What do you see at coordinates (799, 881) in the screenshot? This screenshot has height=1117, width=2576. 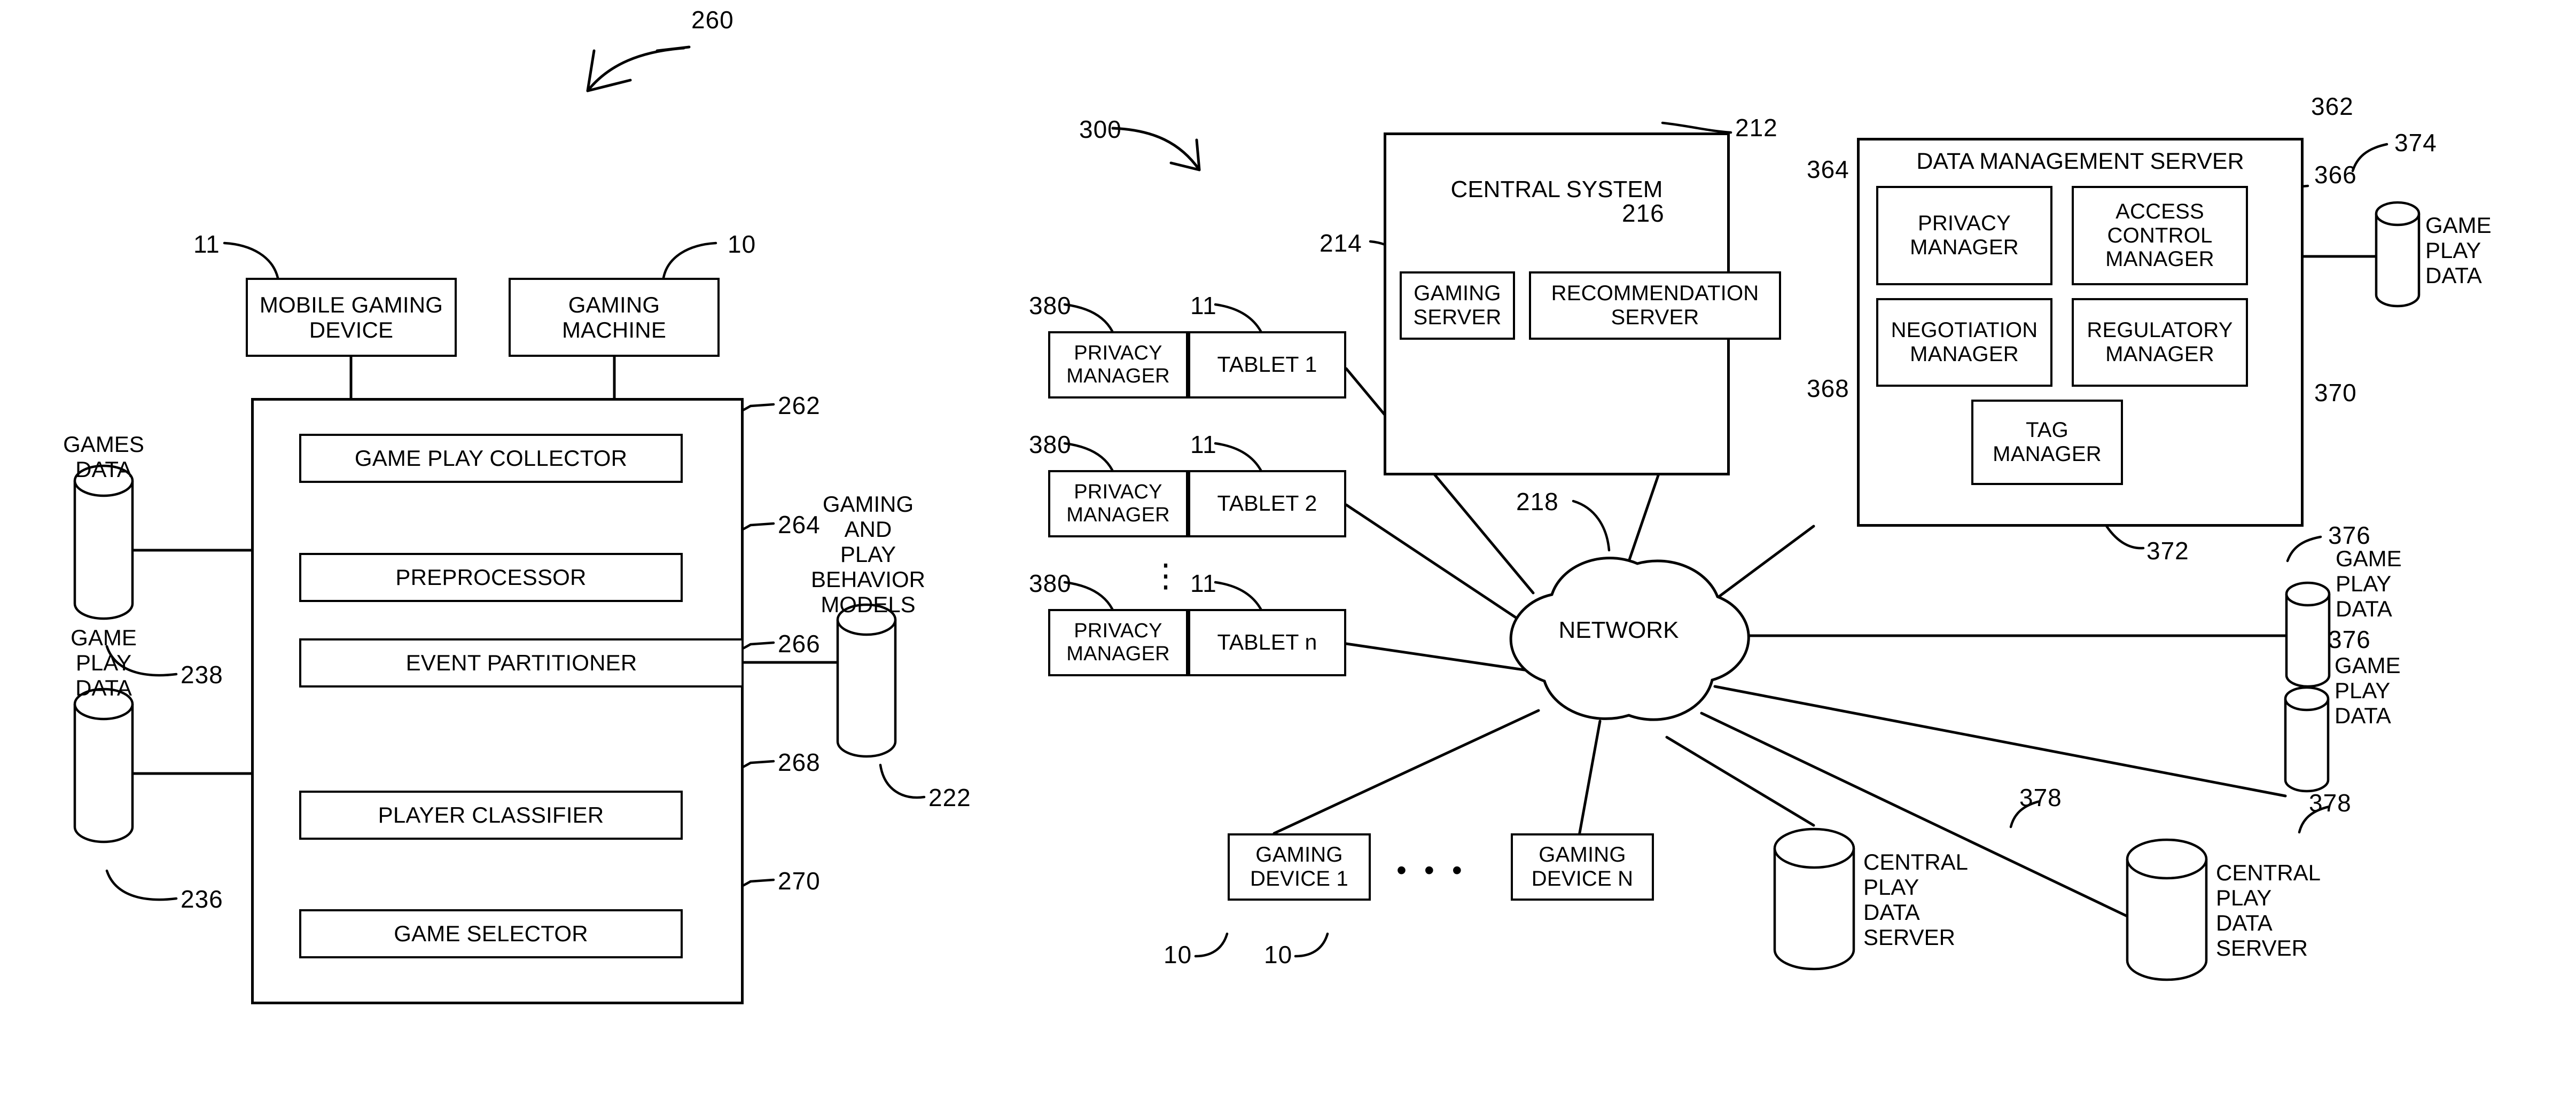 I see `ref-270: 270` at bounding box center [799, 881].